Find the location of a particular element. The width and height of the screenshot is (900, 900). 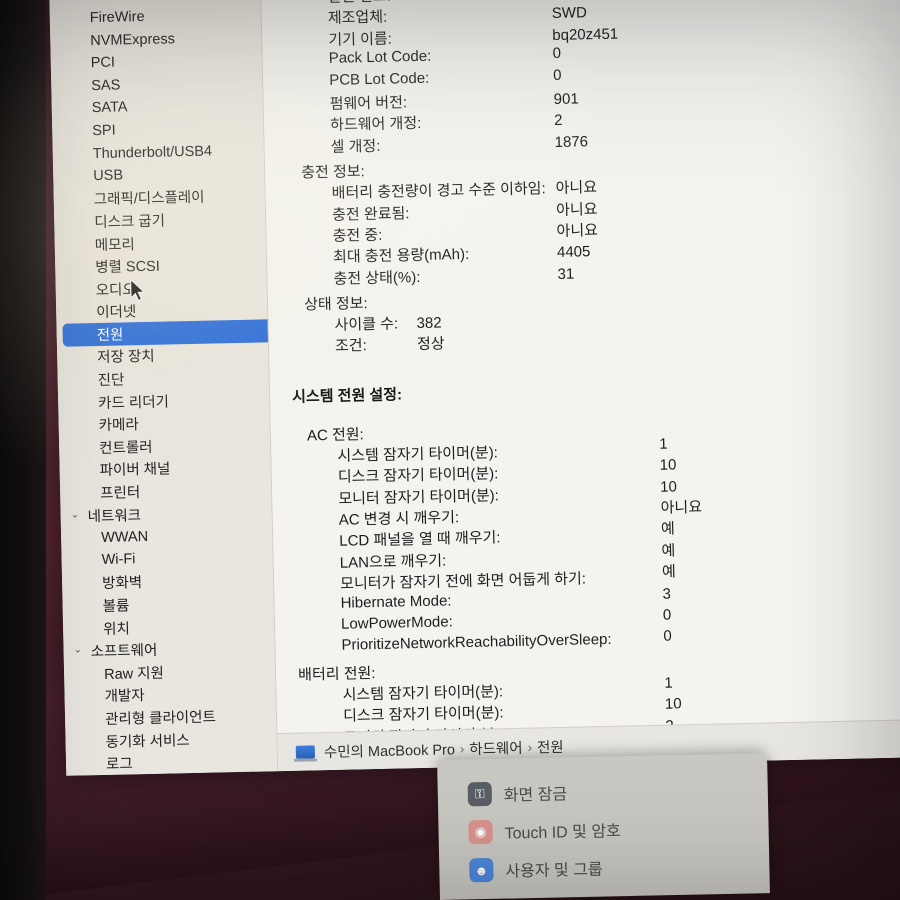

info-label: 사이클 수: is located at coordinates (366, 324).